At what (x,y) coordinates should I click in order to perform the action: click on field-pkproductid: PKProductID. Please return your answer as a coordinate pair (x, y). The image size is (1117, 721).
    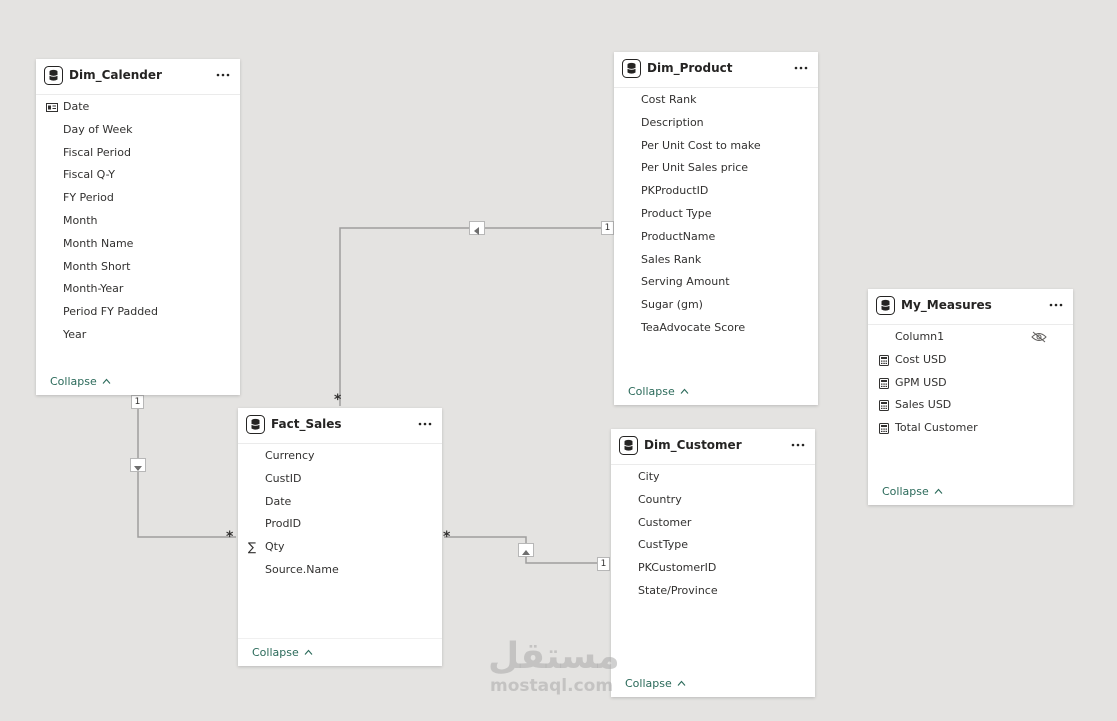
    Looking at the image, I should click on (716, 191).